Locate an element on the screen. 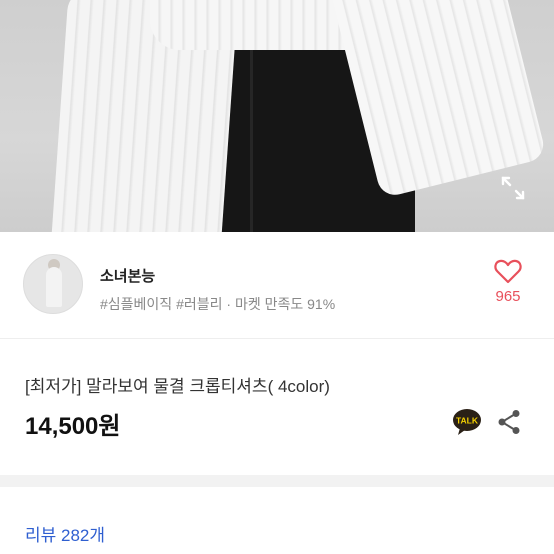  share-button is located at coordinates (509, 422).